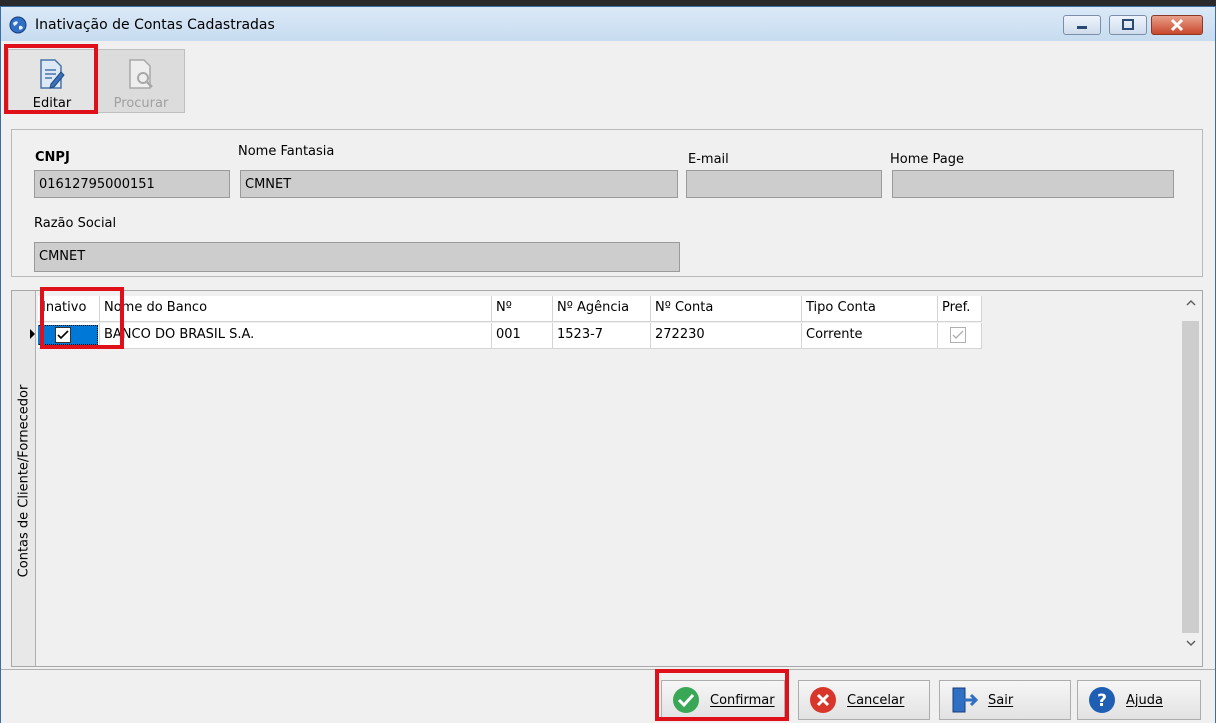 Image resolution: width=1216 pixels, height=723 pixels. Describe the element at coordinates (927, 159) in the screenshot. I see `home-page-label: Home Page` at that location.